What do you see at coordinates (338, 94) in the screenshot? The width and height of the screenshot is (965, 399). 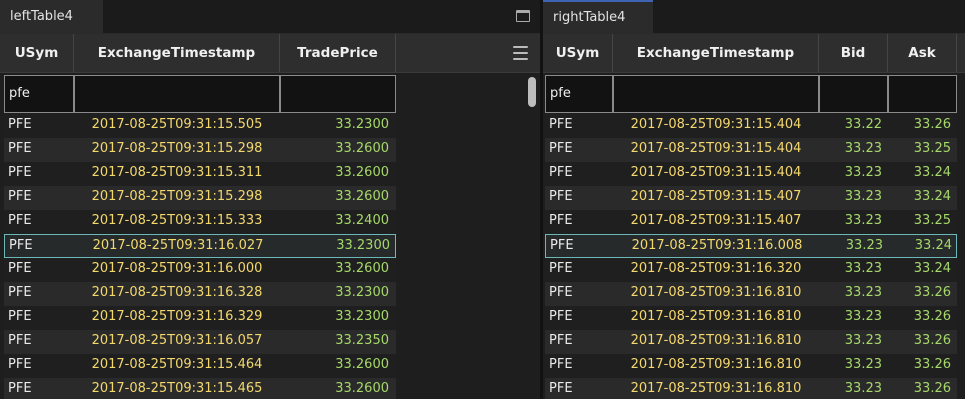 I see `filter-input-trade-price` at bounding box center [338, 94].